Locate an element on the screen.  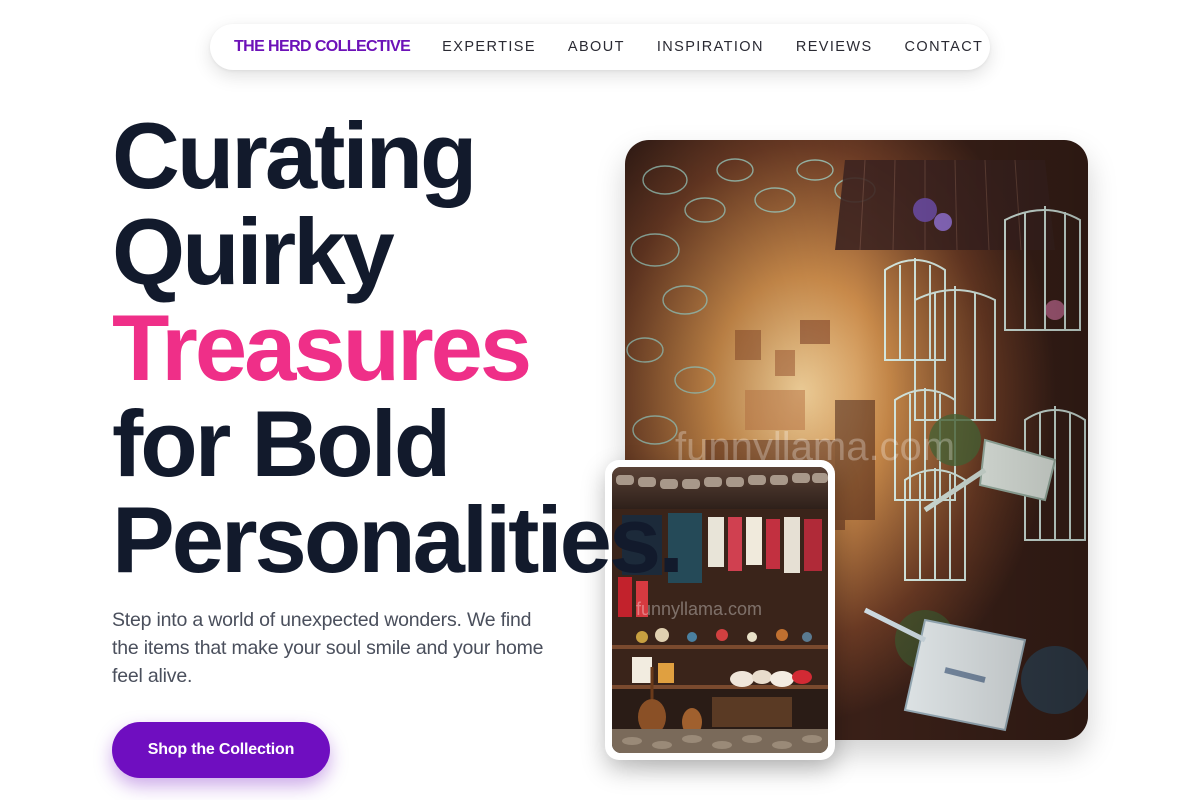
small-image-watermark: funnyllama.com is located at coordinates (699, 609).